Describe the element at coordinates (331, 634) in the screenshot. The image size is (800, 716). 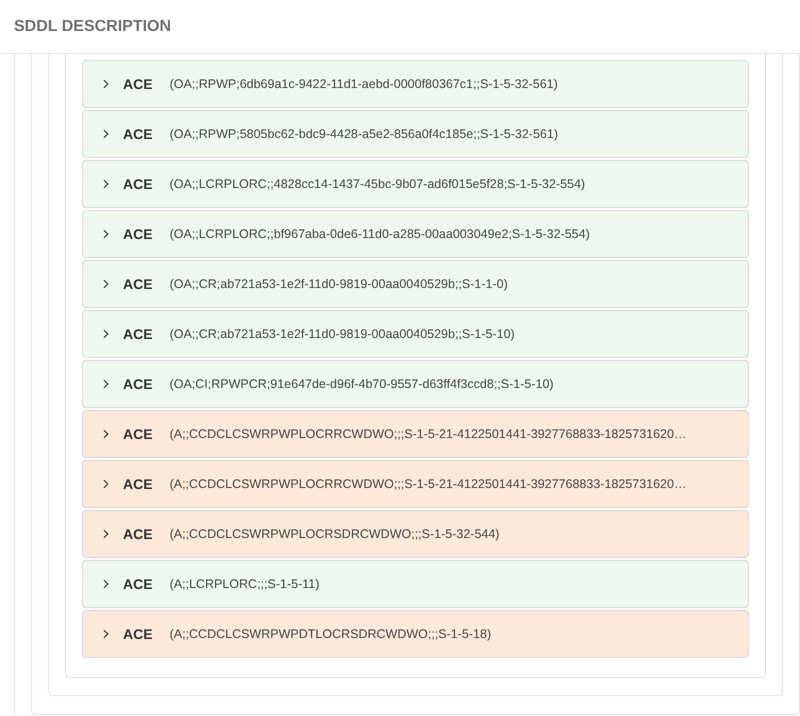
I see `ace-value: (A;;CCDCLCSWRPWPDTLOCRSDRCWDWO;;;S-1-5-18)` at that location.